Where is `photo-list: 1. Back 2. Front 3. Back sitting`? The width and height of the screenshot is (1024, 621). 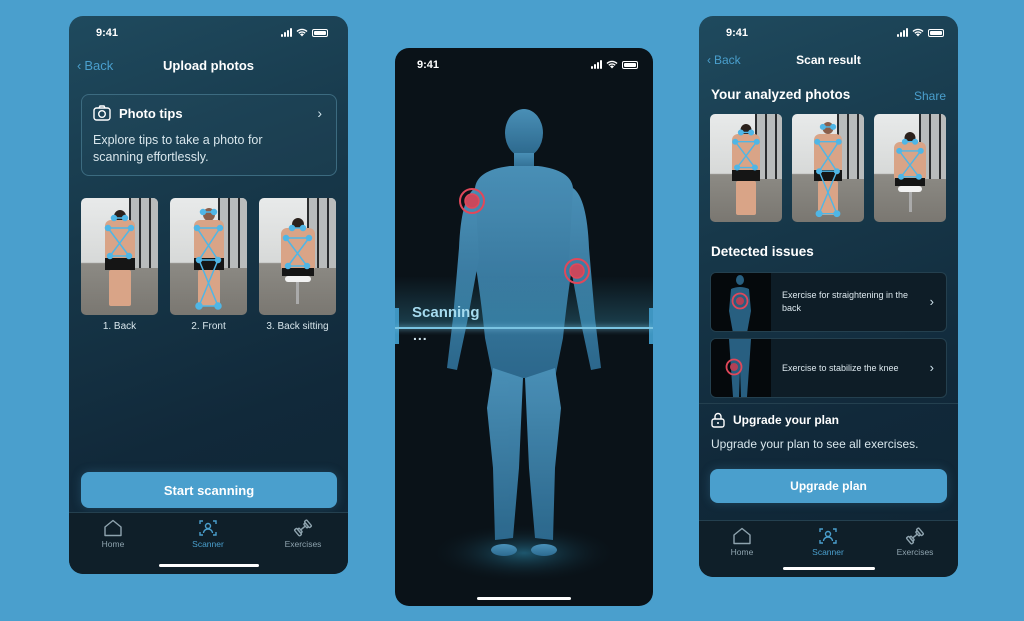 photo-list: 1. Back 2. Front 3. Back sitting is located at coordinates (208, 265).